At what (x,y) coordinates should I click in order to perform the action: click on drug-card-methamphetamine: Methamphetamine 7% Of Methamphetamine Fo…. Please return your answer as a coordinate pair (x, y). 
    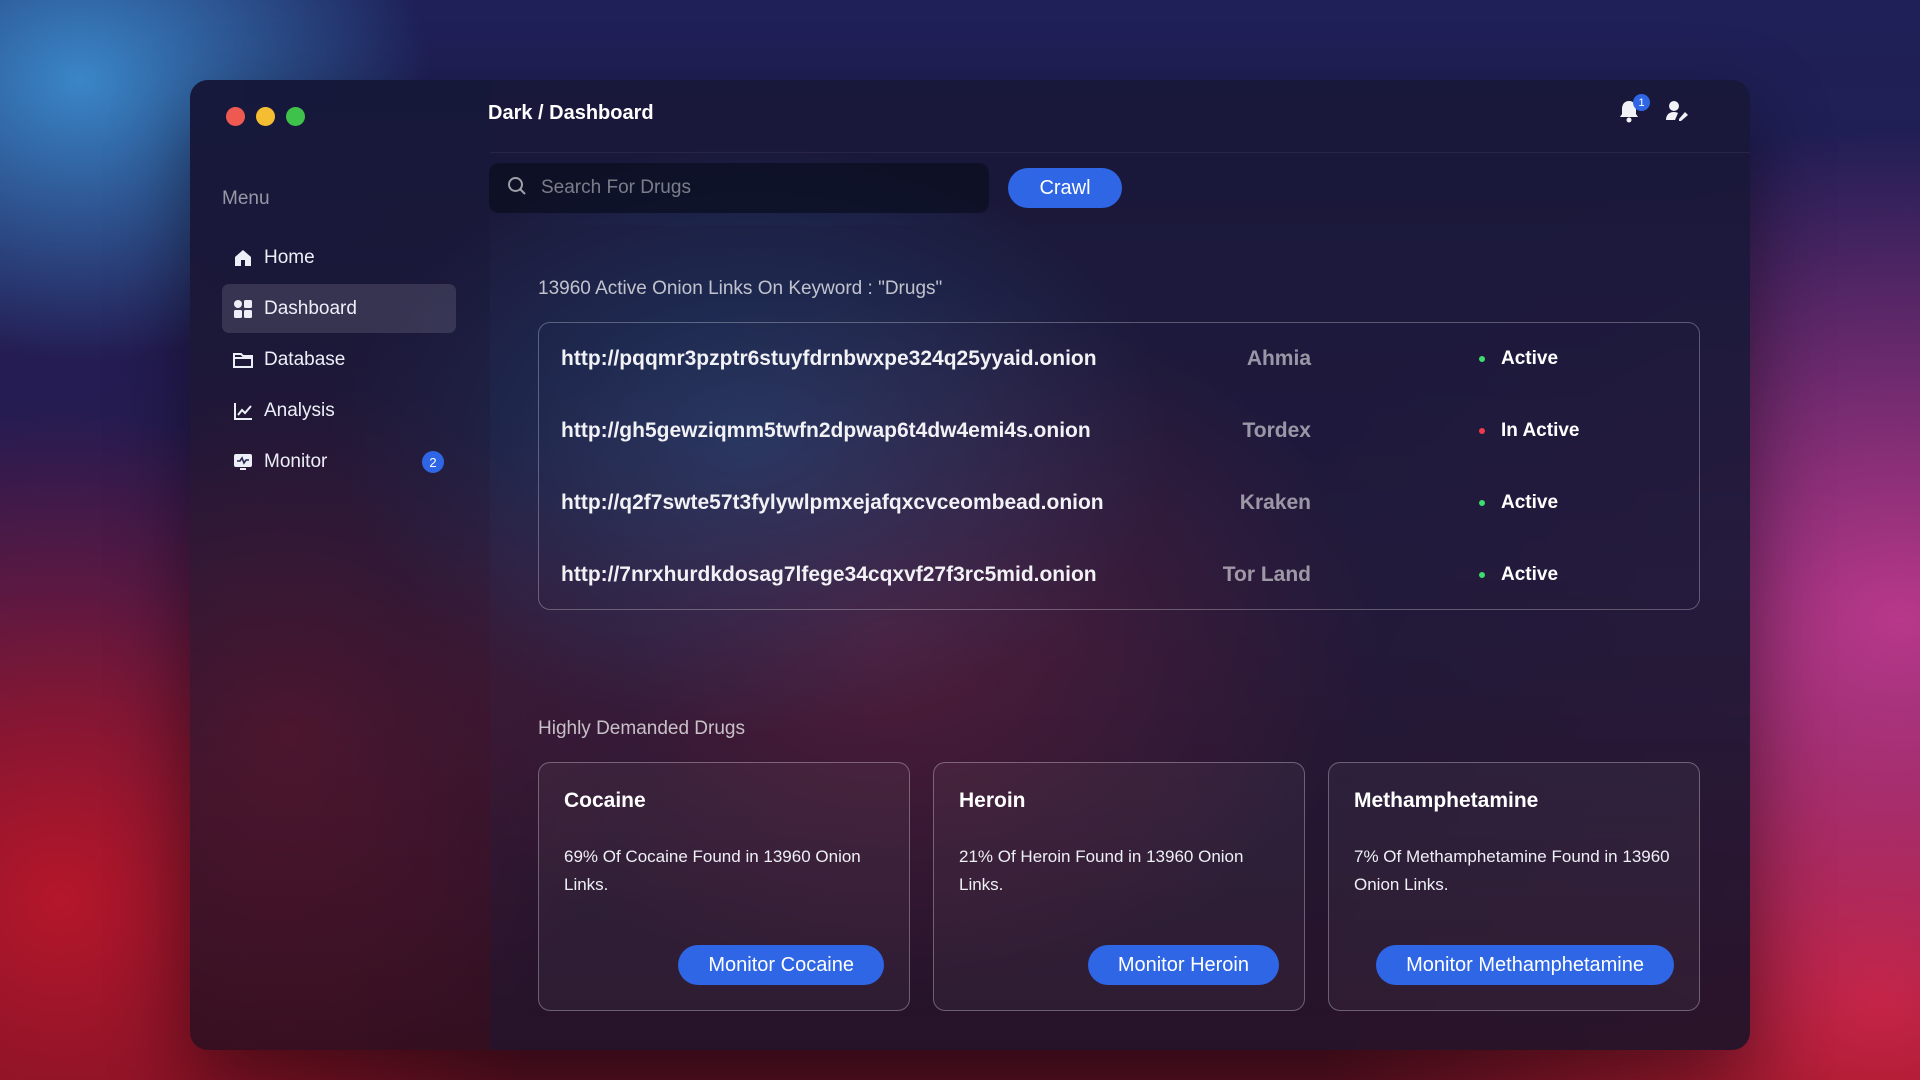
    Looking at the image, I should click on (1514, 886).